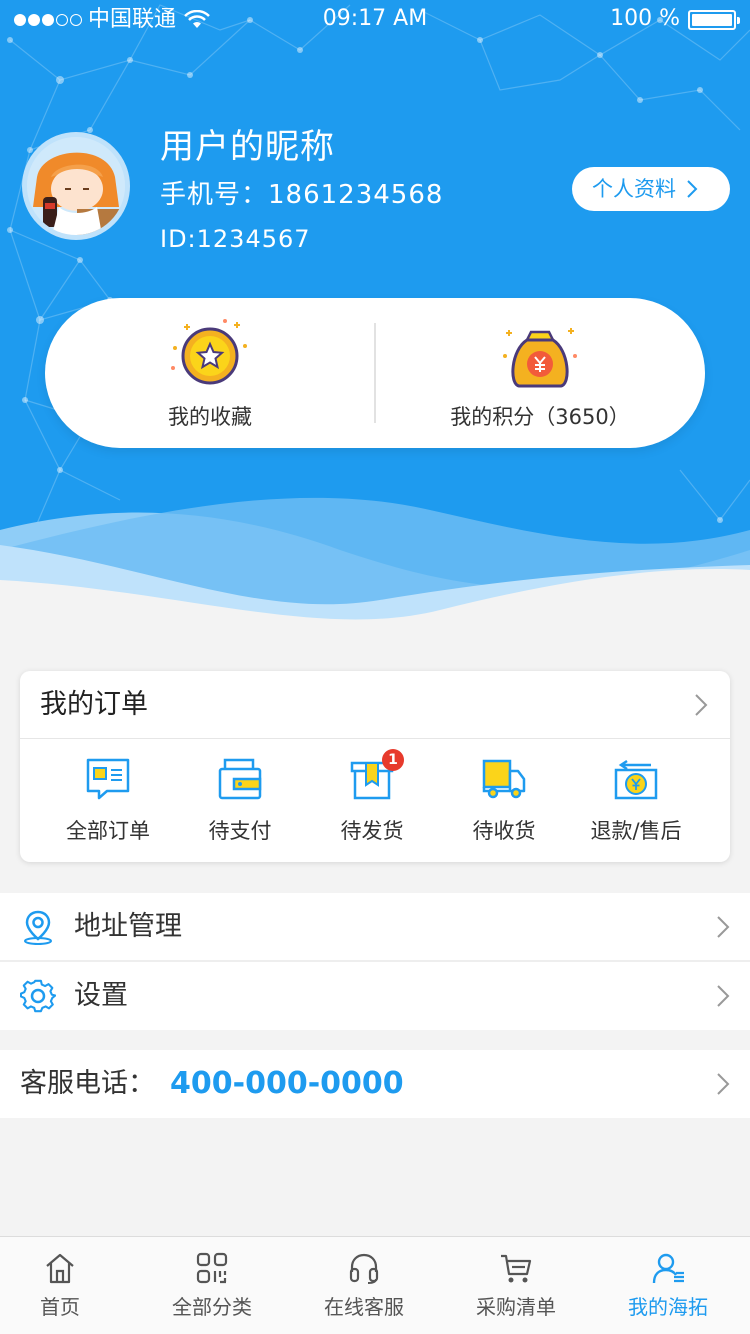 The width and height of the screenshot is (750, 1334). I want to click on my-orders-title: 我的订单, so click(94, 704).